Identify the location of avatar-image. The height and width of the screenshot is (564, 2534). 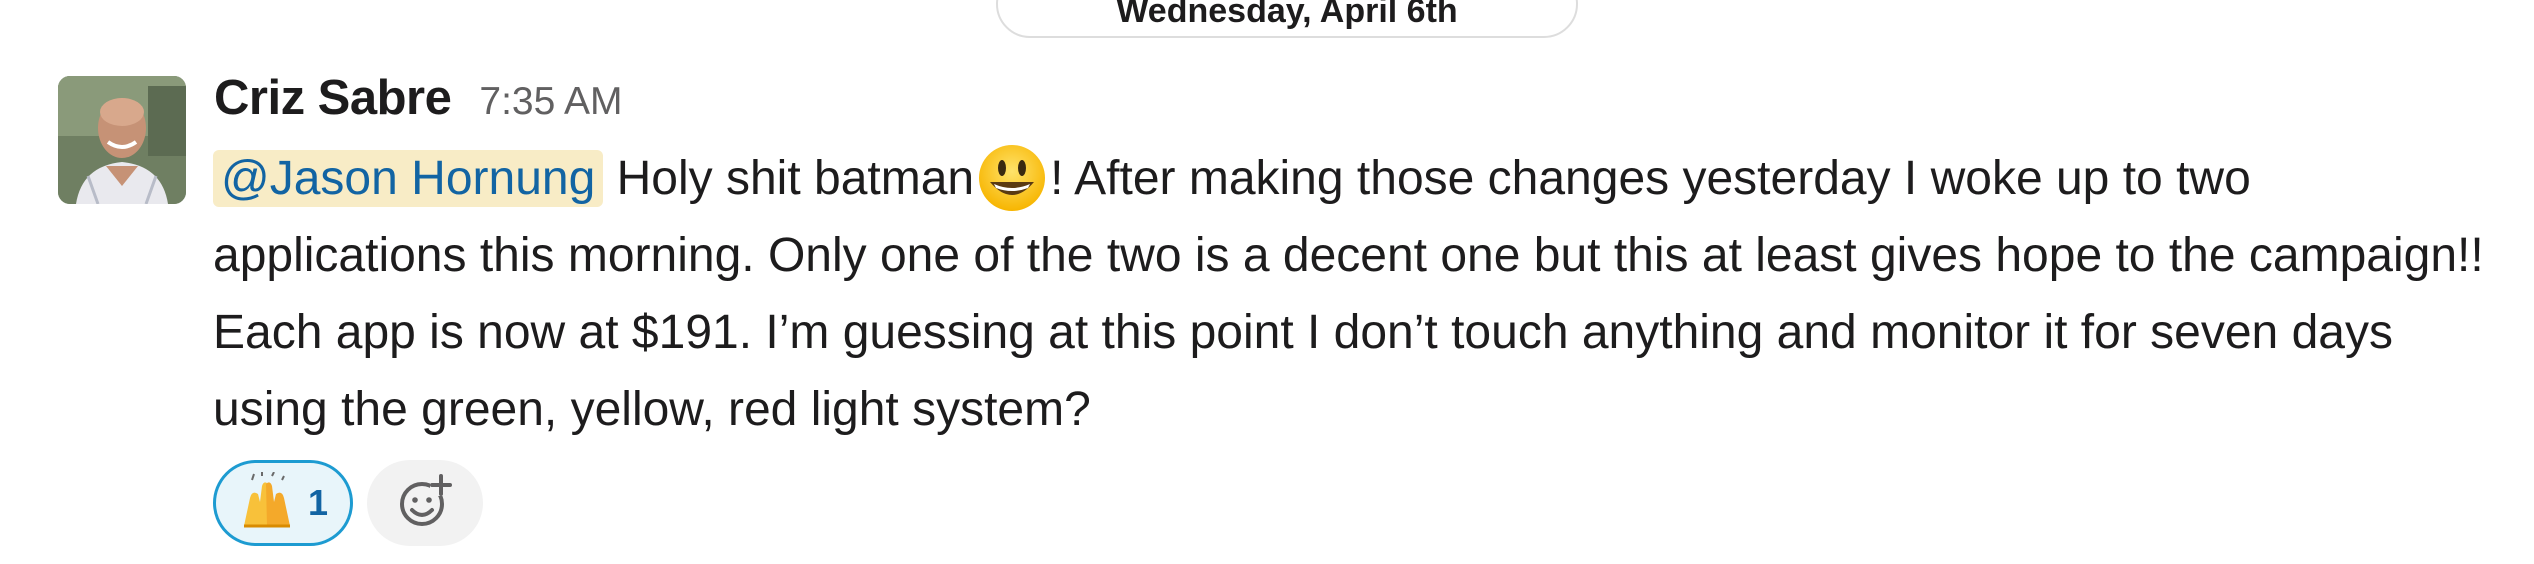
(122, 140).